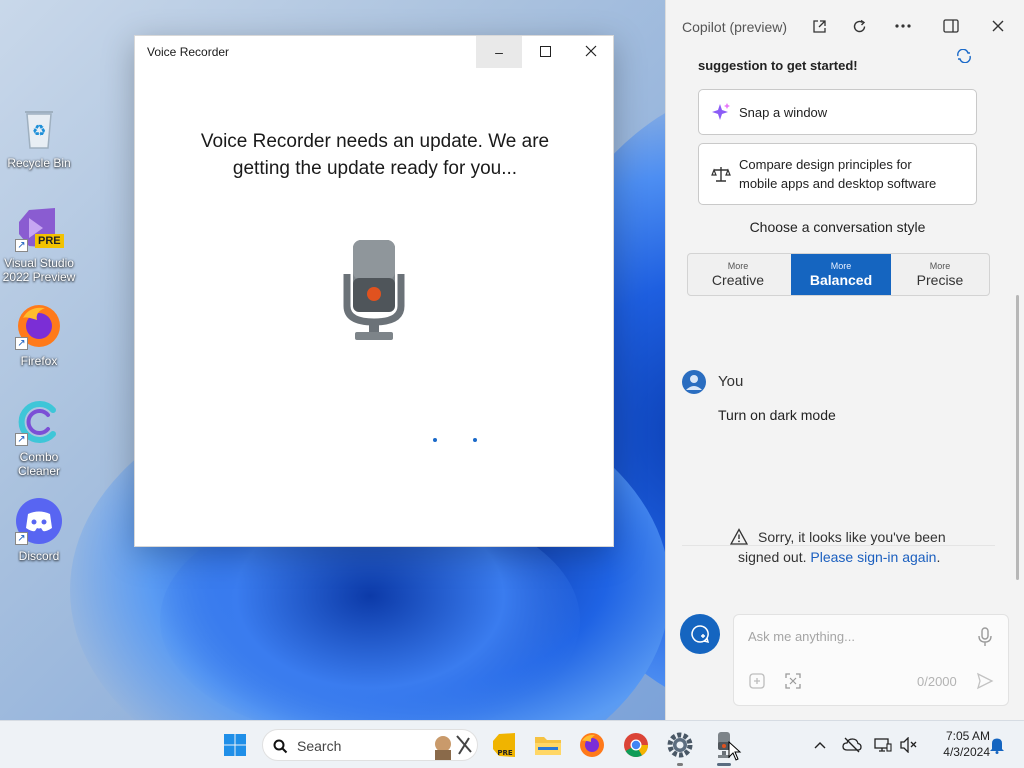  I want to click on refresh-button, so click(859, 26).